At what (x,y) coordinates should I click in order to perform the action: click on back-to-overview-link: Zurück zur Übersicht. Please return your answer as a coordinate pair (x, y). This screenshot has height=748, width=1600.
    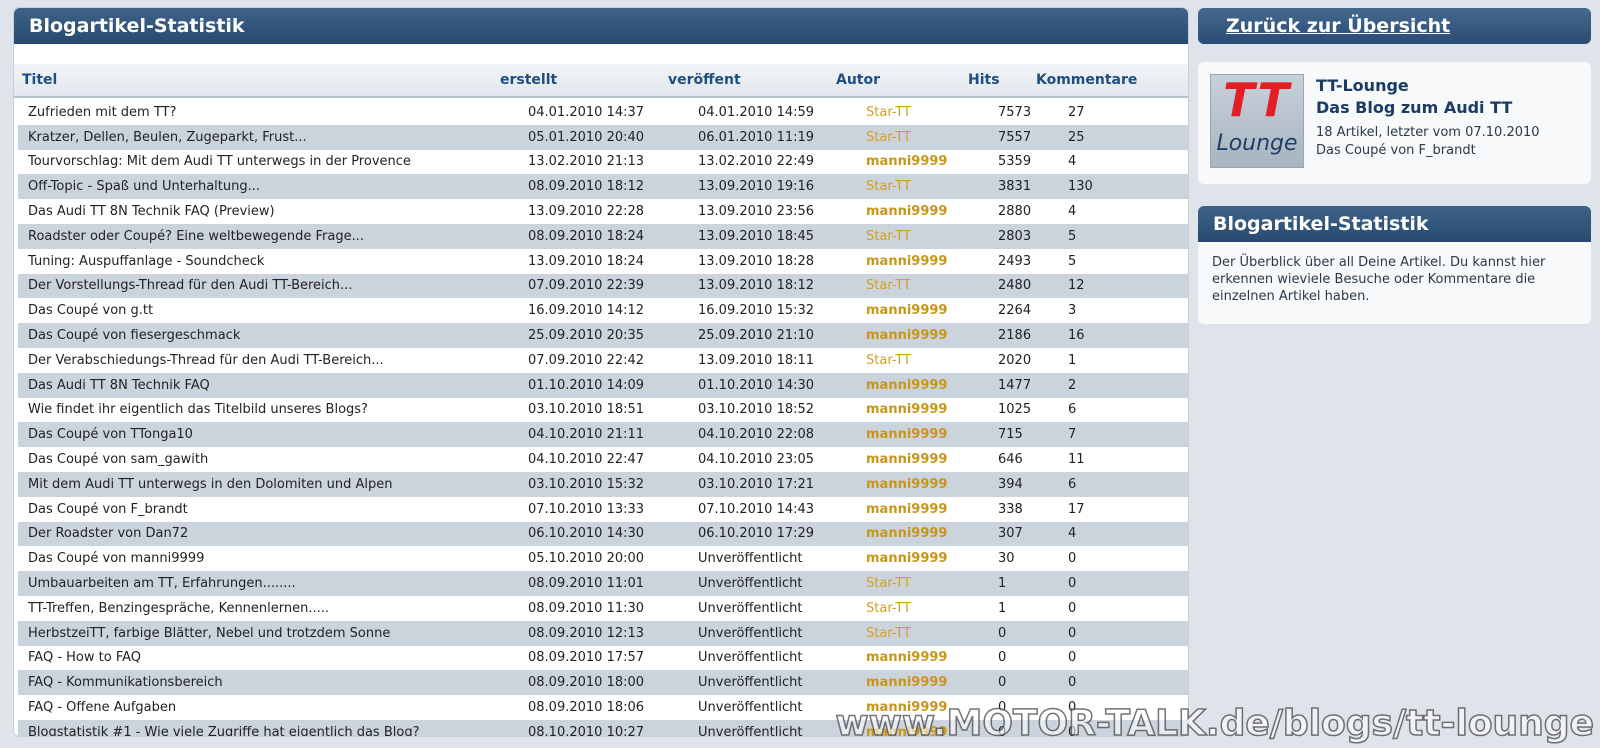
    Looking at the image, I should click on (1338, 26).